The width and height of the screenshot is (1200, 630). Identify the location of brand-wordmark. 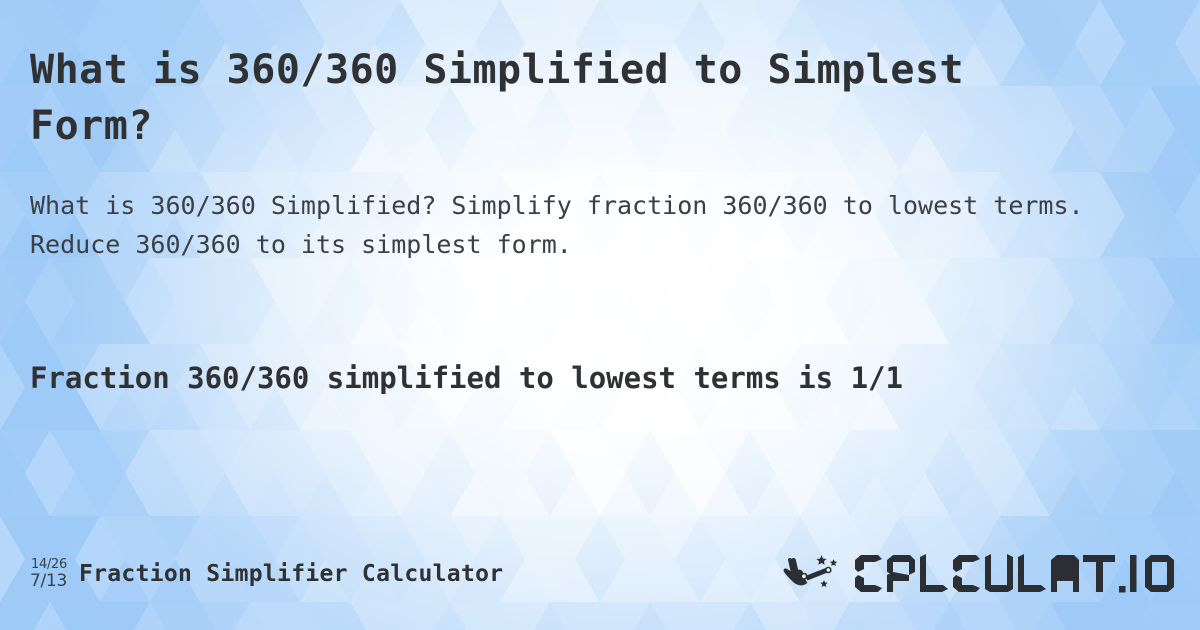
(996, 573).